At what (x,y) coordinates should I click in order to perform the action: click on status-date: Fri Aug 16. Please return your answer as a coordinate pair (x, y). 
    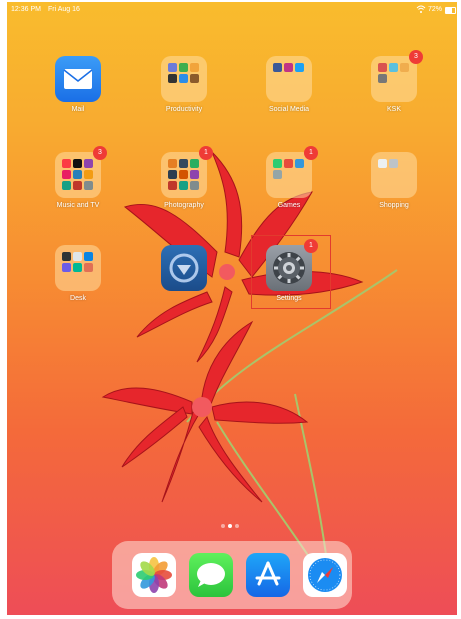
    Looking at the image, I should click on (64, 9).